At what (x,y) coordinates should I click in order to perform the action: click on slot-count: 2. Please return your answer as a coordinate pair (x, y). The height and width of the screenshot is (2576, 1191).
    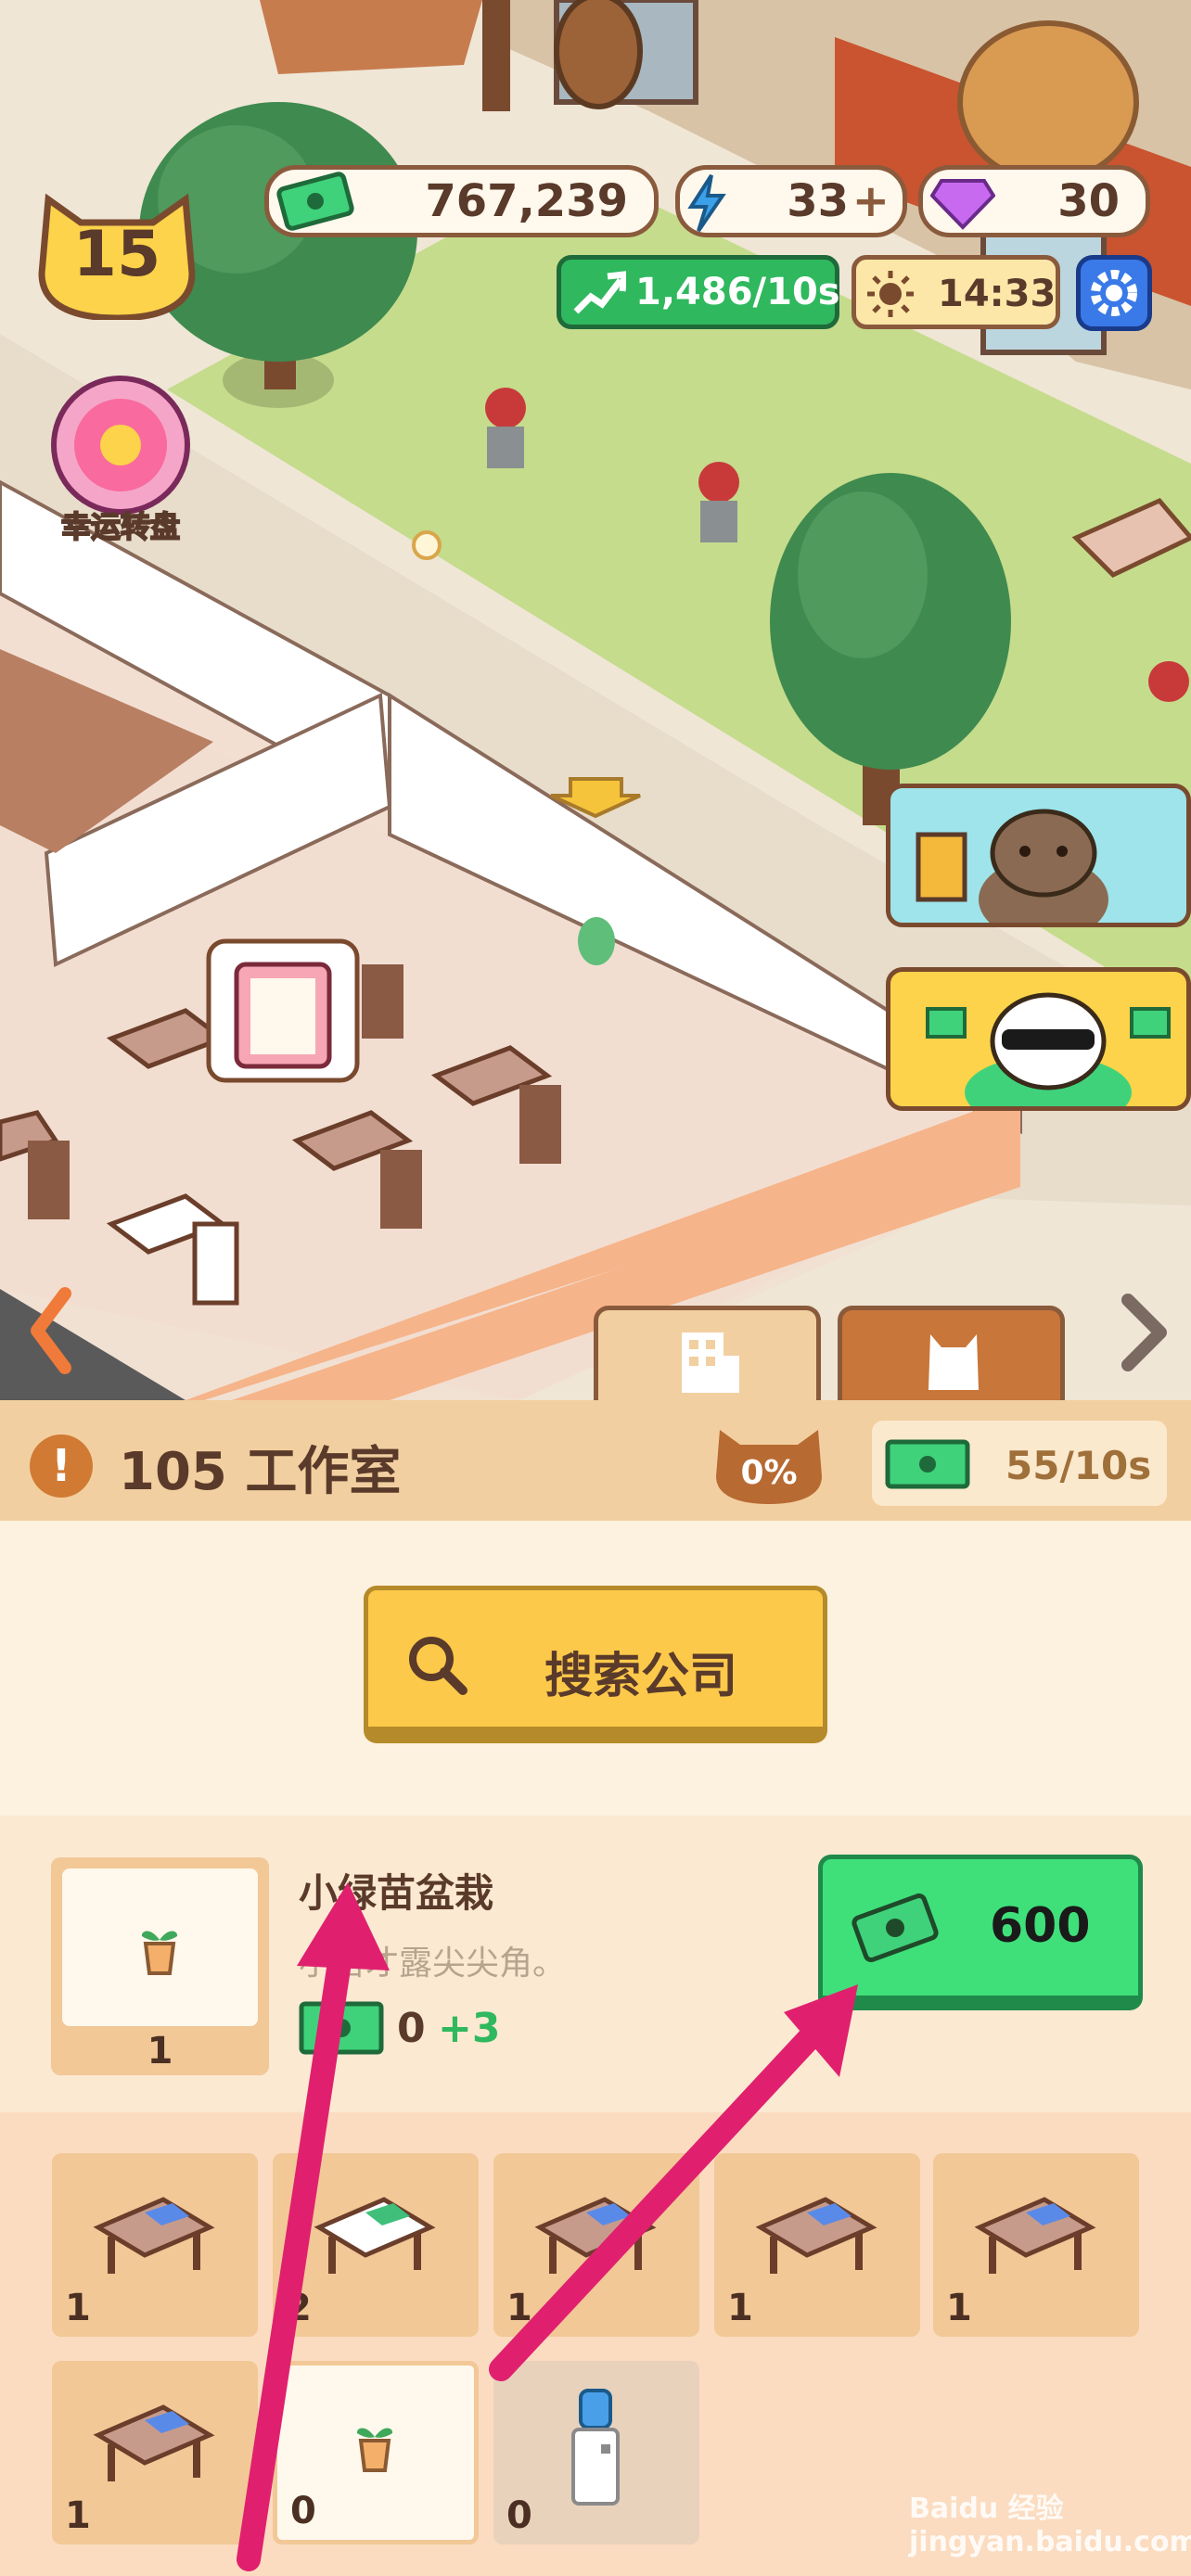
    Looking at the image, I should click on (299, 2308).